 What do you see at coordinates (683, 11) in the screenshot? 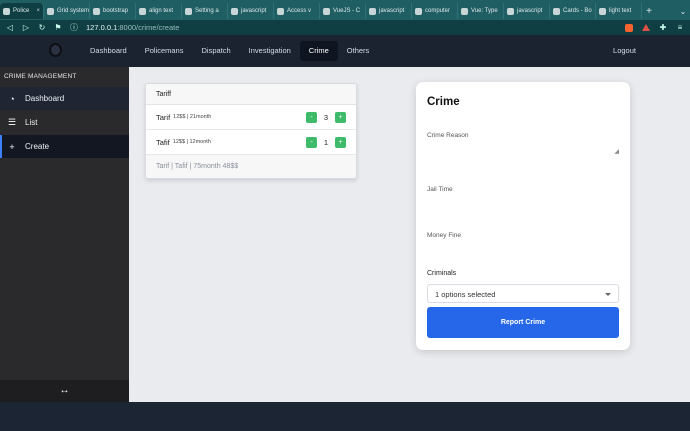
I see `tab-menu-chevron-icon: ⌄` at bounding box center [683, 11].